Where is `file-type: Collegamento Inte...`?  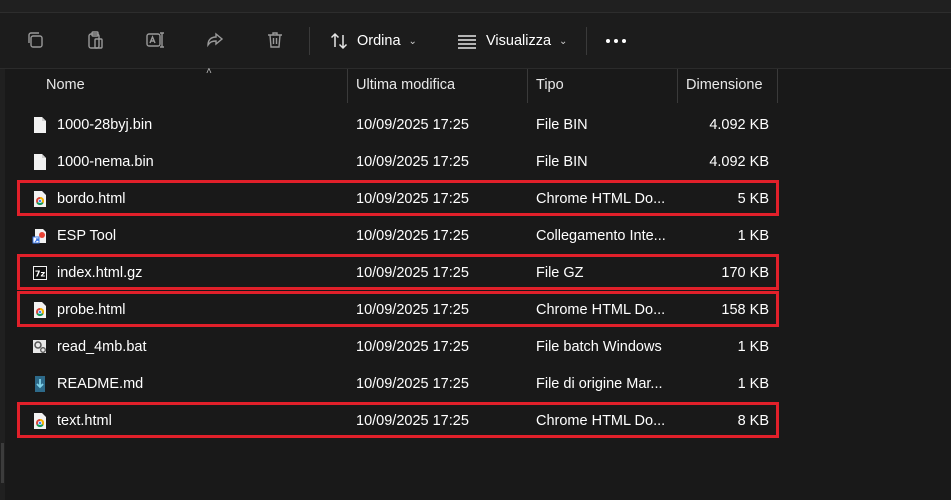
file-type: Collegamento Inte... is located at coordinates (601, 236).